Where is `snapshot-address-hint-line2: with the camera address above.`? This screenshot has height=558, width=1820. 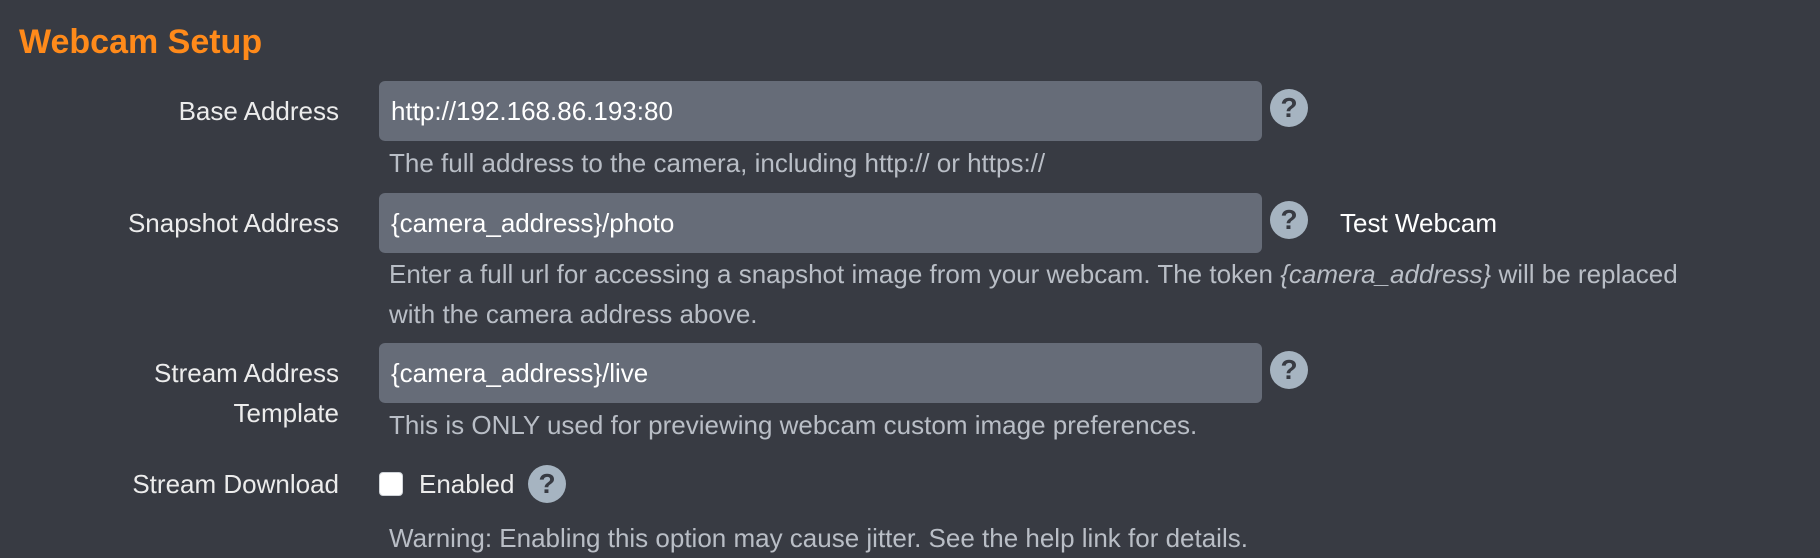
snapshot-address-hint-line2: with the camera address above. is located at coordinates (573, 314).